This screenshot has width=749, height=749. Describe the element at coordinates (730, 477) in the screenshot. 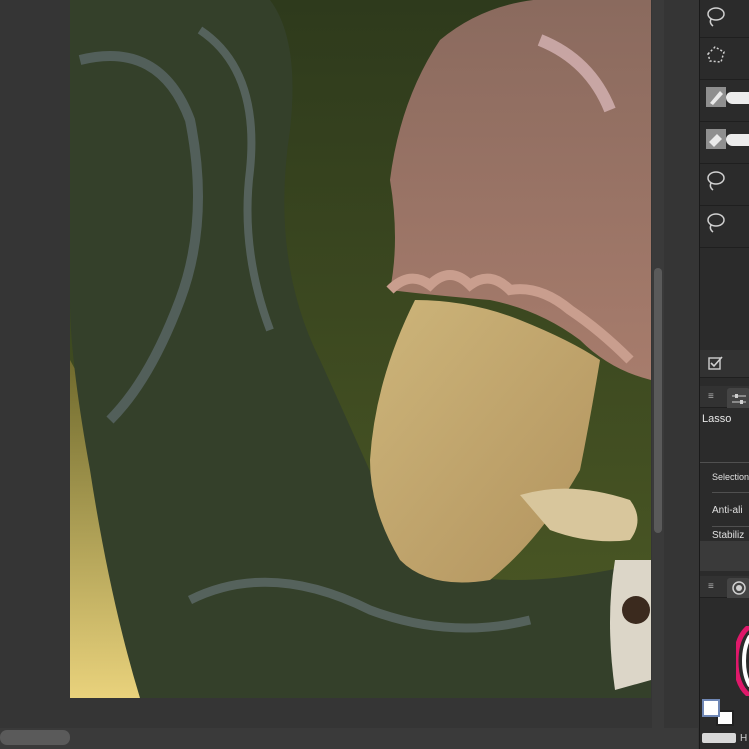

I see `property-selection-mode: Selection` at that location.